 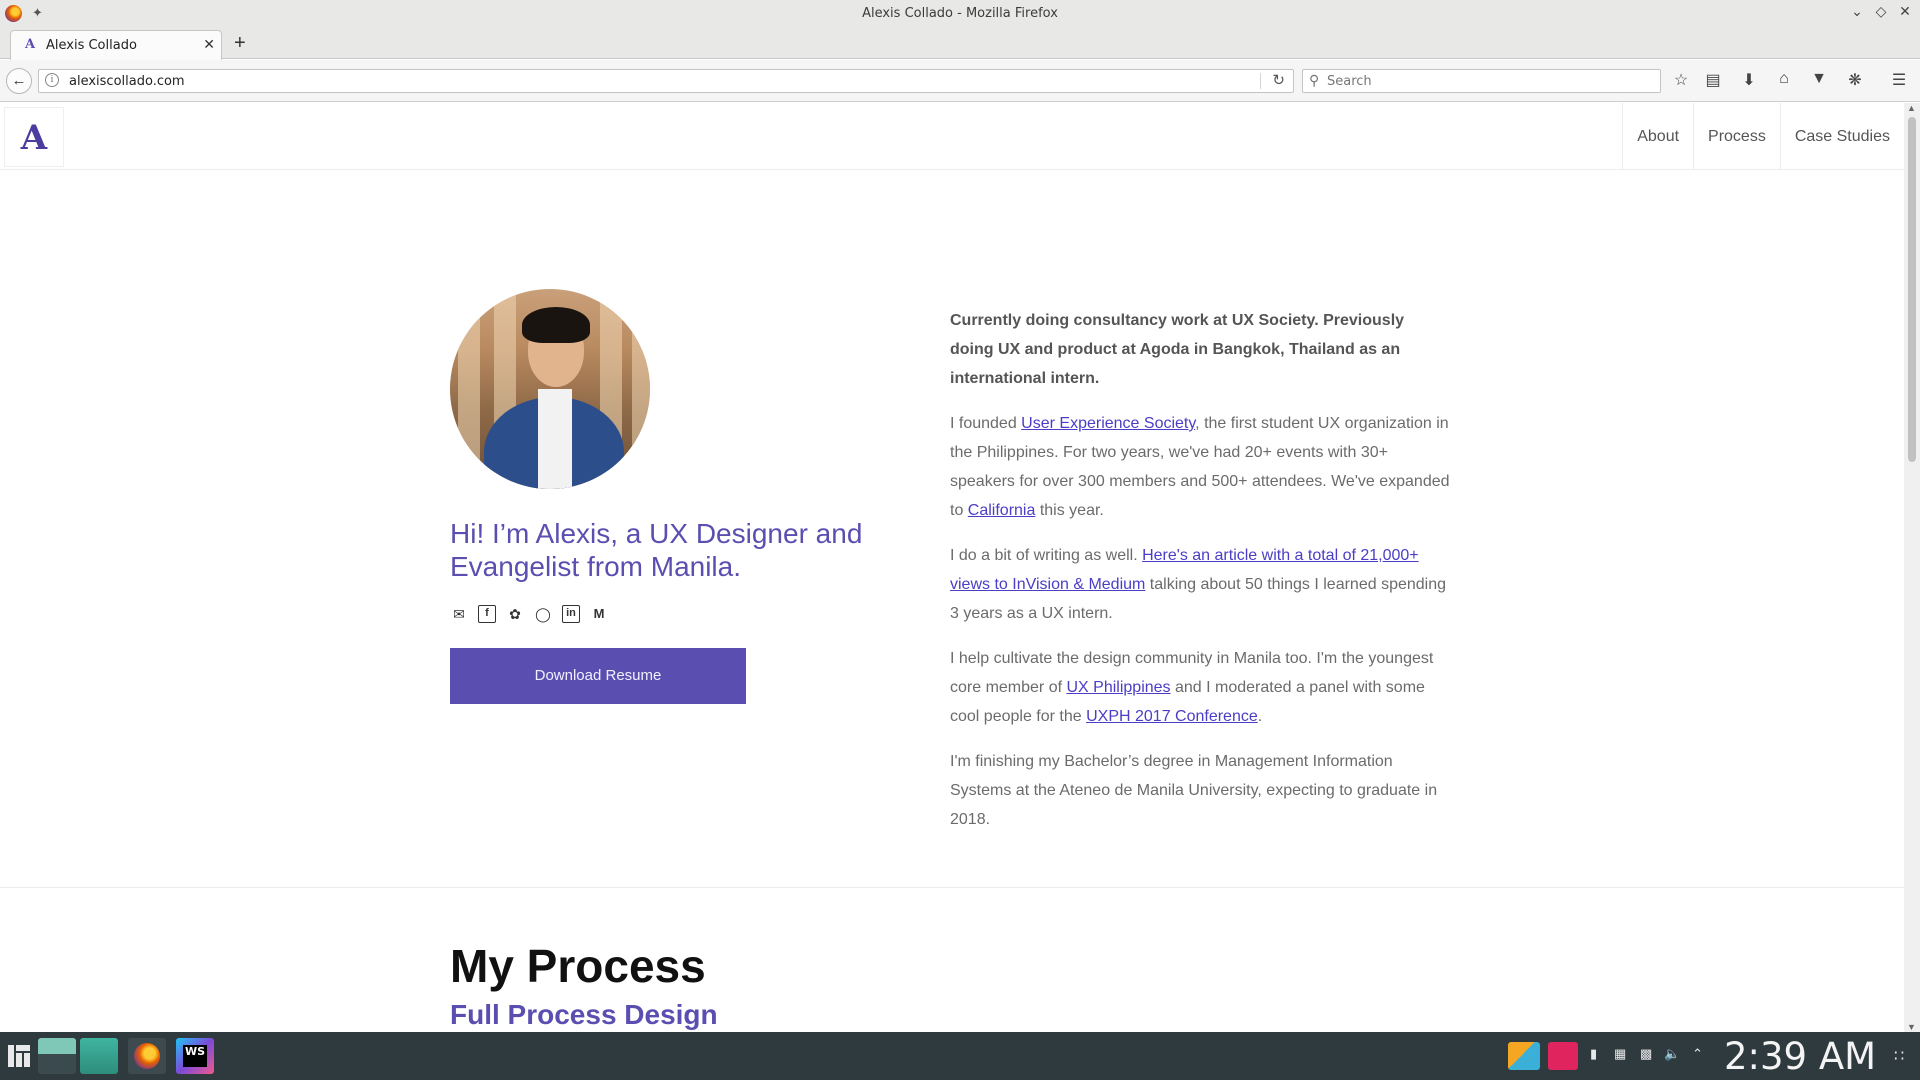 I want to click on link-ux-philippines: UX Philippines, so click(x=1118, y=687).